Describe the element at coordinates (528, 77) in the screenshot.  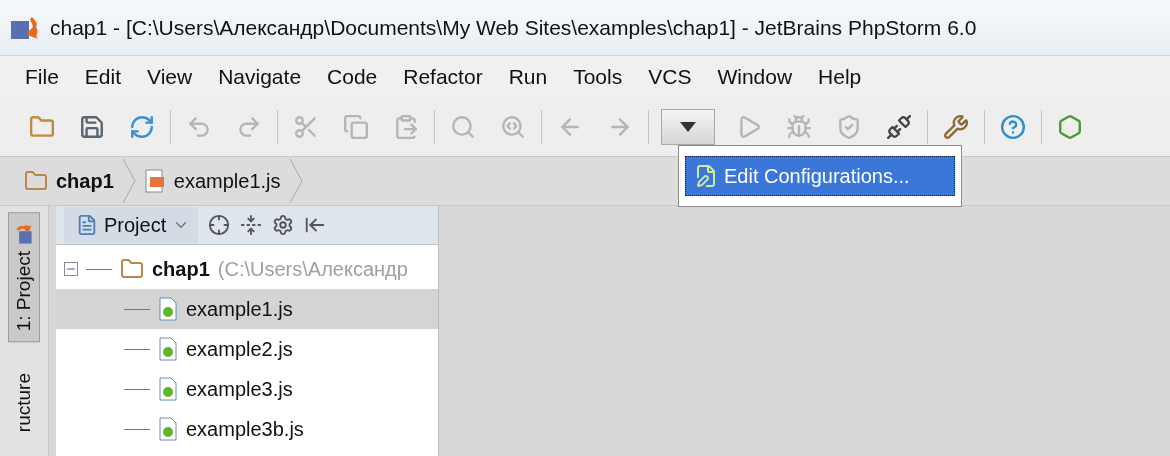
I see `menu-item: Run` at that location.